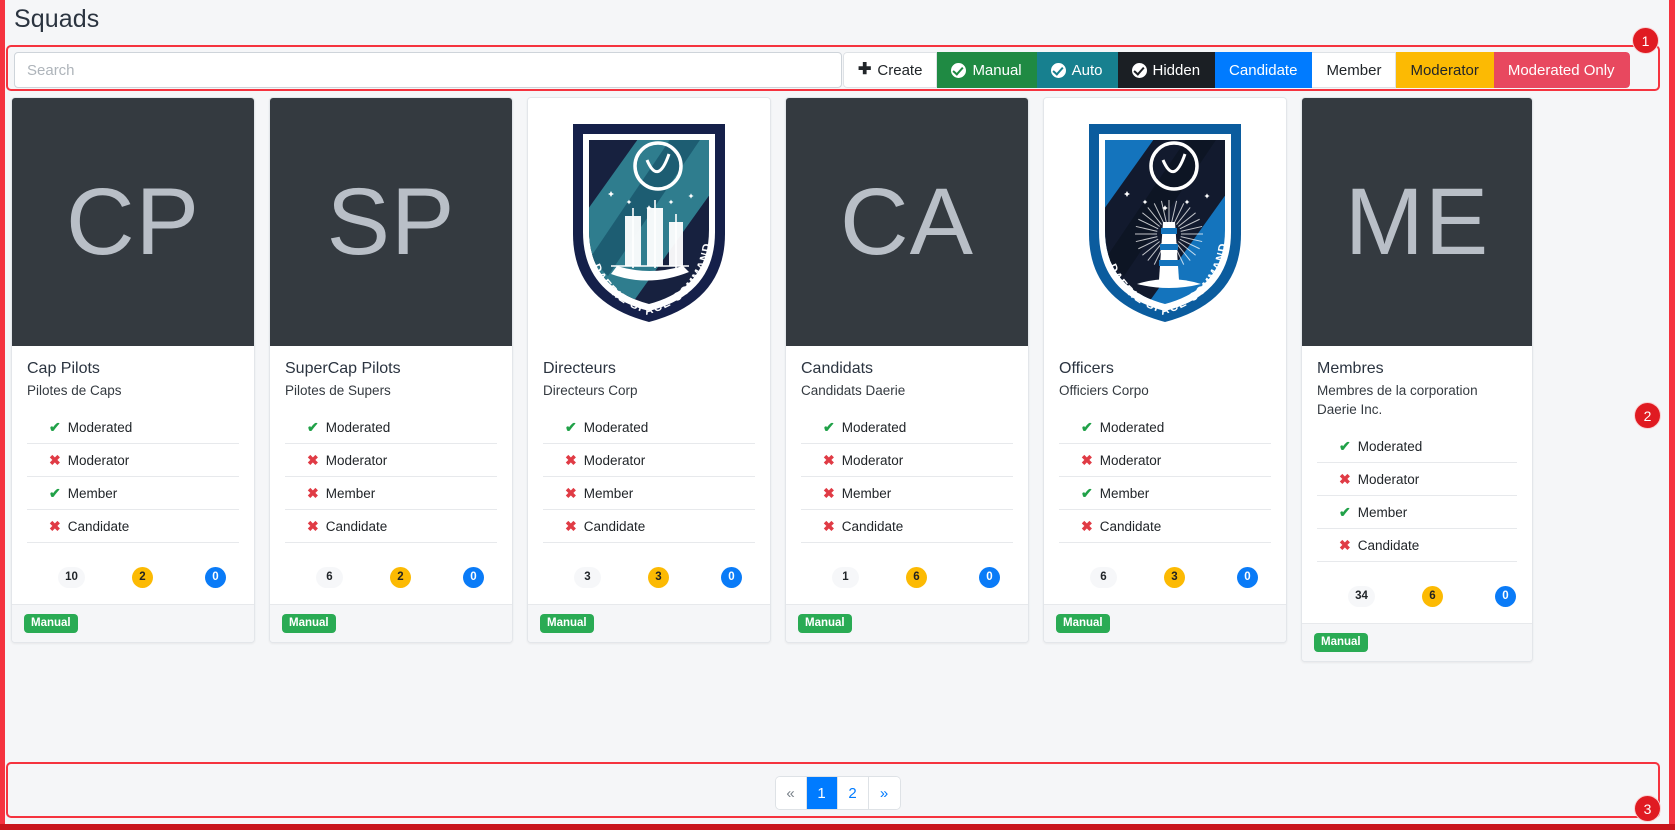  What do you see at coordinates (1264, 70) in the screenshot?
I see `filter-button-candidate: Candidate` at bounding box center [1264, 70].